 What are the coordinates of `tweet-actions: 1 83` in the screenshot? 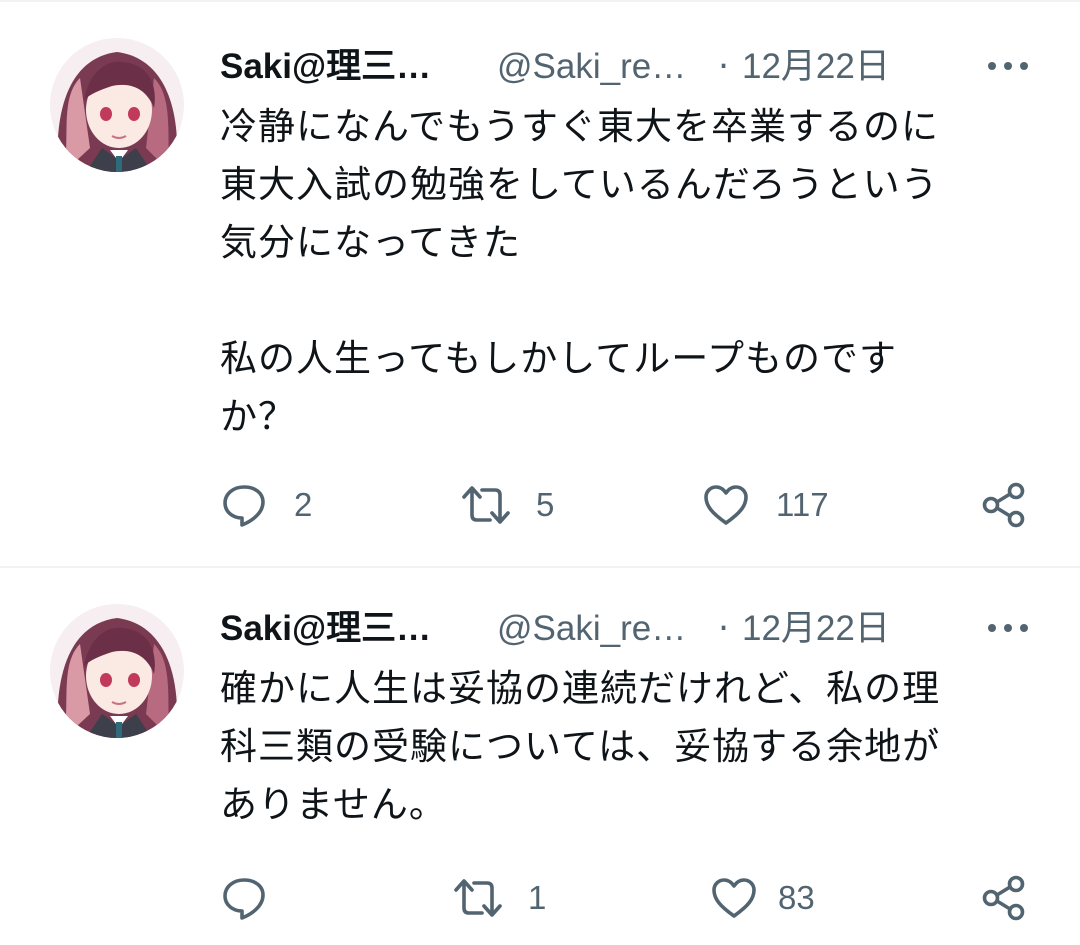 It's located at (540, 898).